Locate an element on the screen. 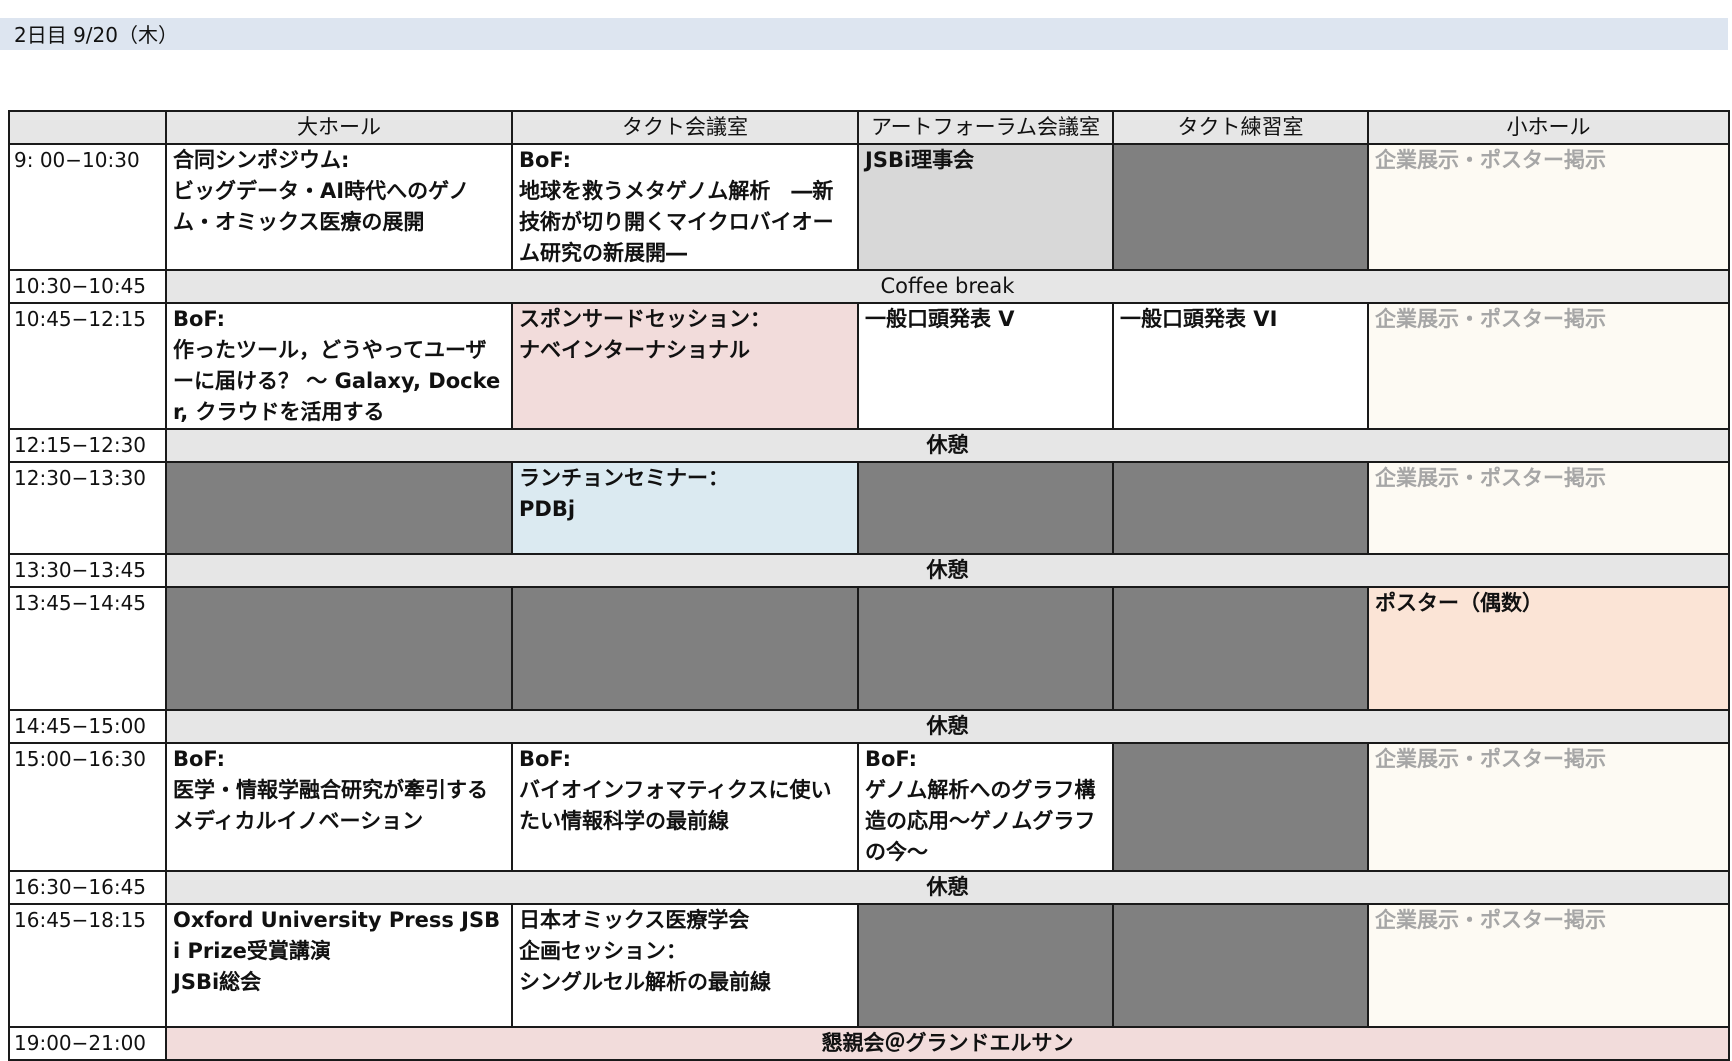  break-cell: Coffee break is located at coordinates (947, 286).